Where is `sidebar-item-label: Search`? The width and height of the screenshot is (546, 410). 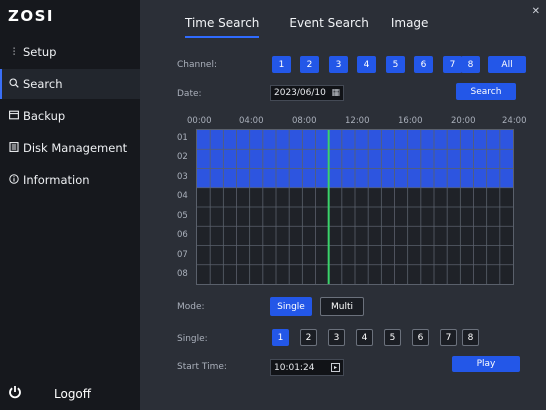 sidebar-item-label: Search is located at coordinates (43, 84).